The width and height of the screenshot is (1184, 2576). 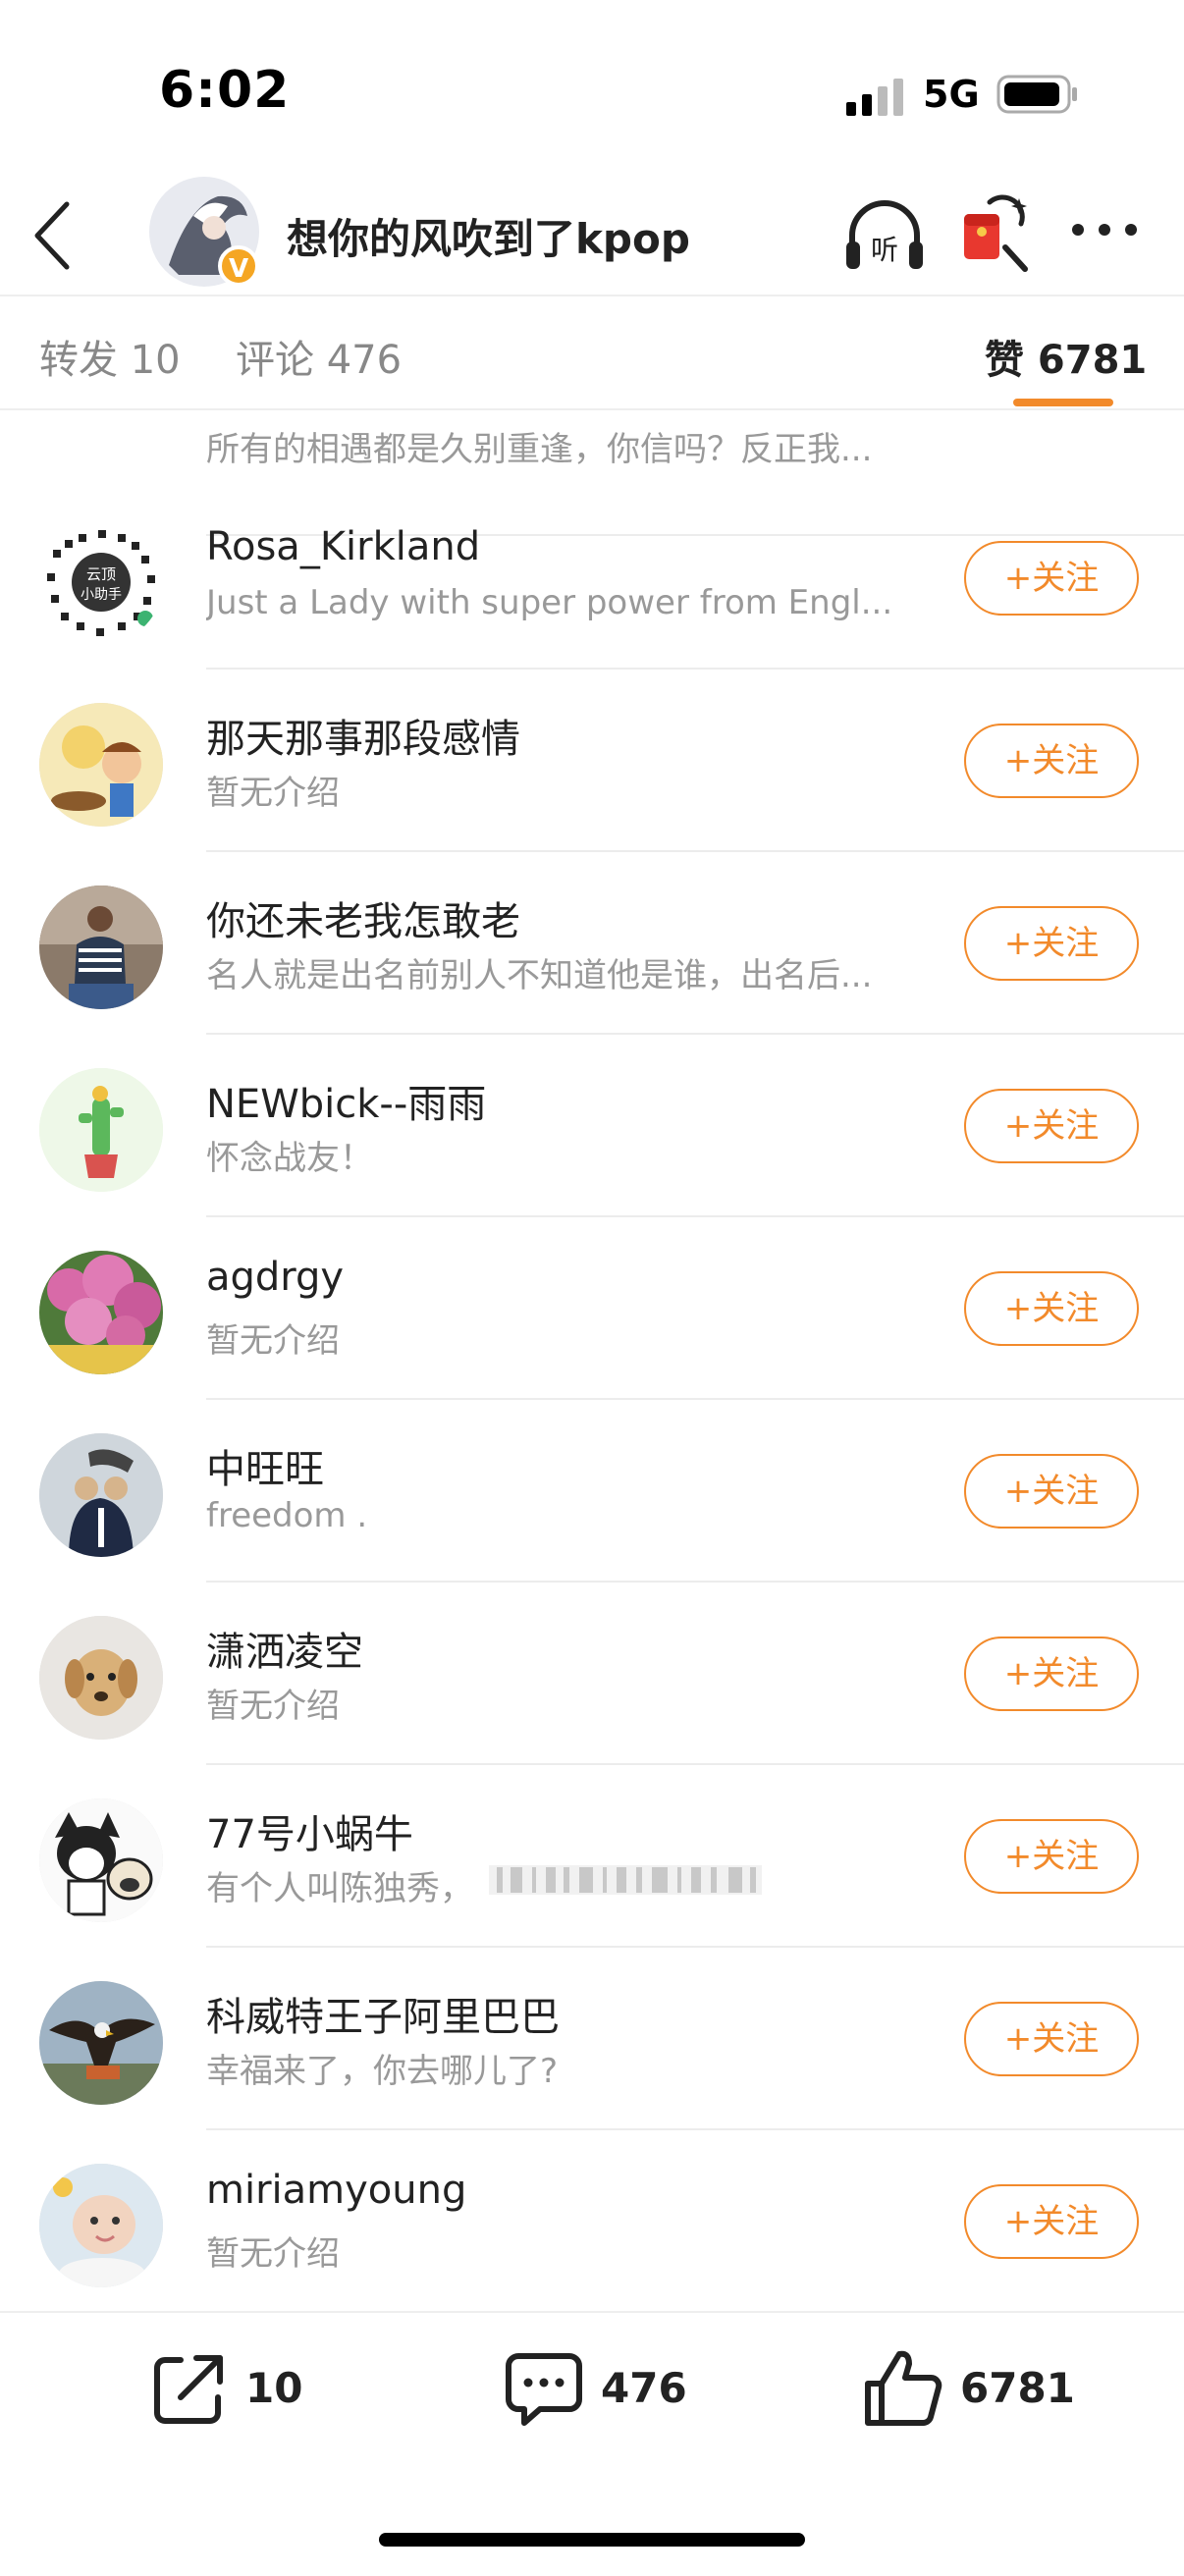 I want to click on qr-label: 云顶, so click(x=101, y=574).